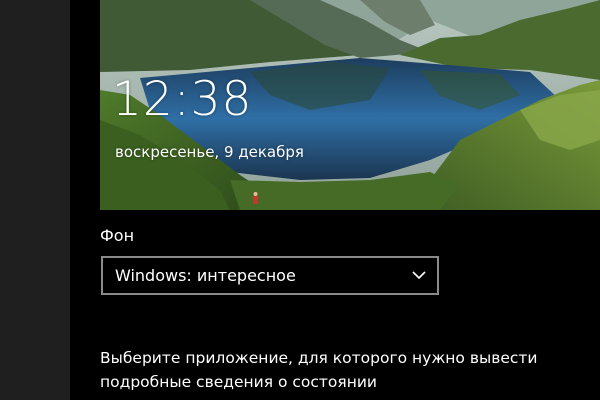  What do you see at coordinates (419, 275) in the screenshot?
I see `chevron-down-icon` at bounding box center [419, 275].